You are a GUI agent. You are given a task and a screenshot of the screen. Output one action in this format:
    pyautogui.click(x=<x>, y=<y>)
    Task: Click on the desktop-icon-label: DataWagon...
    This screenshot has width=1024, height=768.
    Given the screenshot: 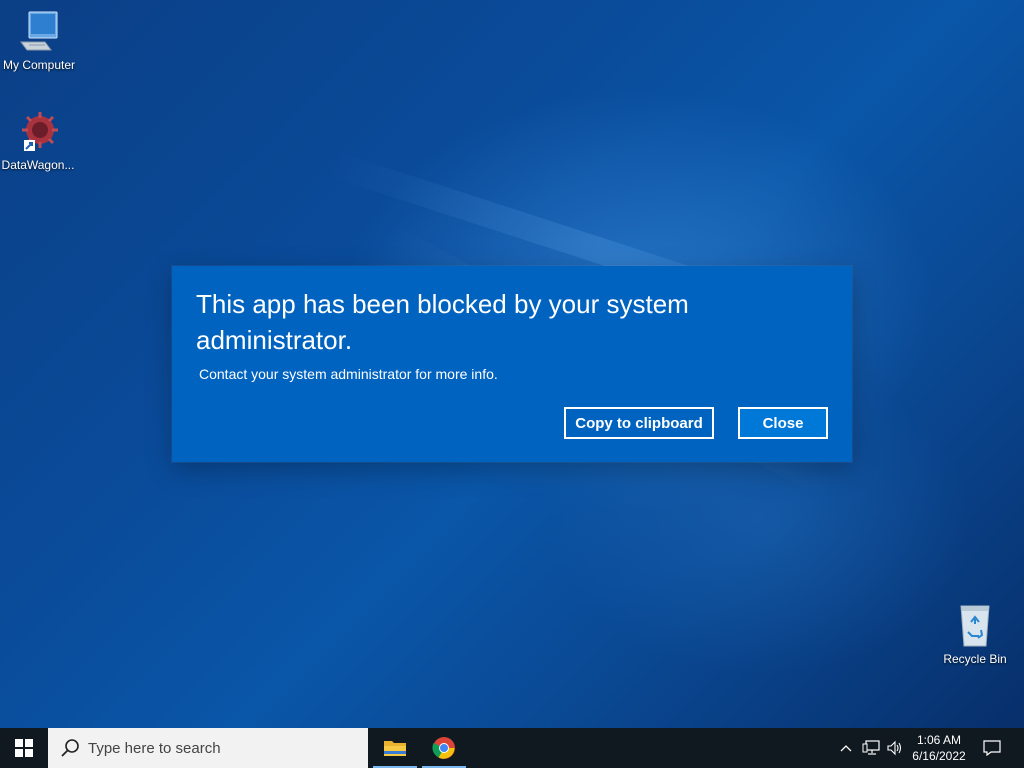 What is the action you would take?
    pyautogui.click(x=38, y=165)
    